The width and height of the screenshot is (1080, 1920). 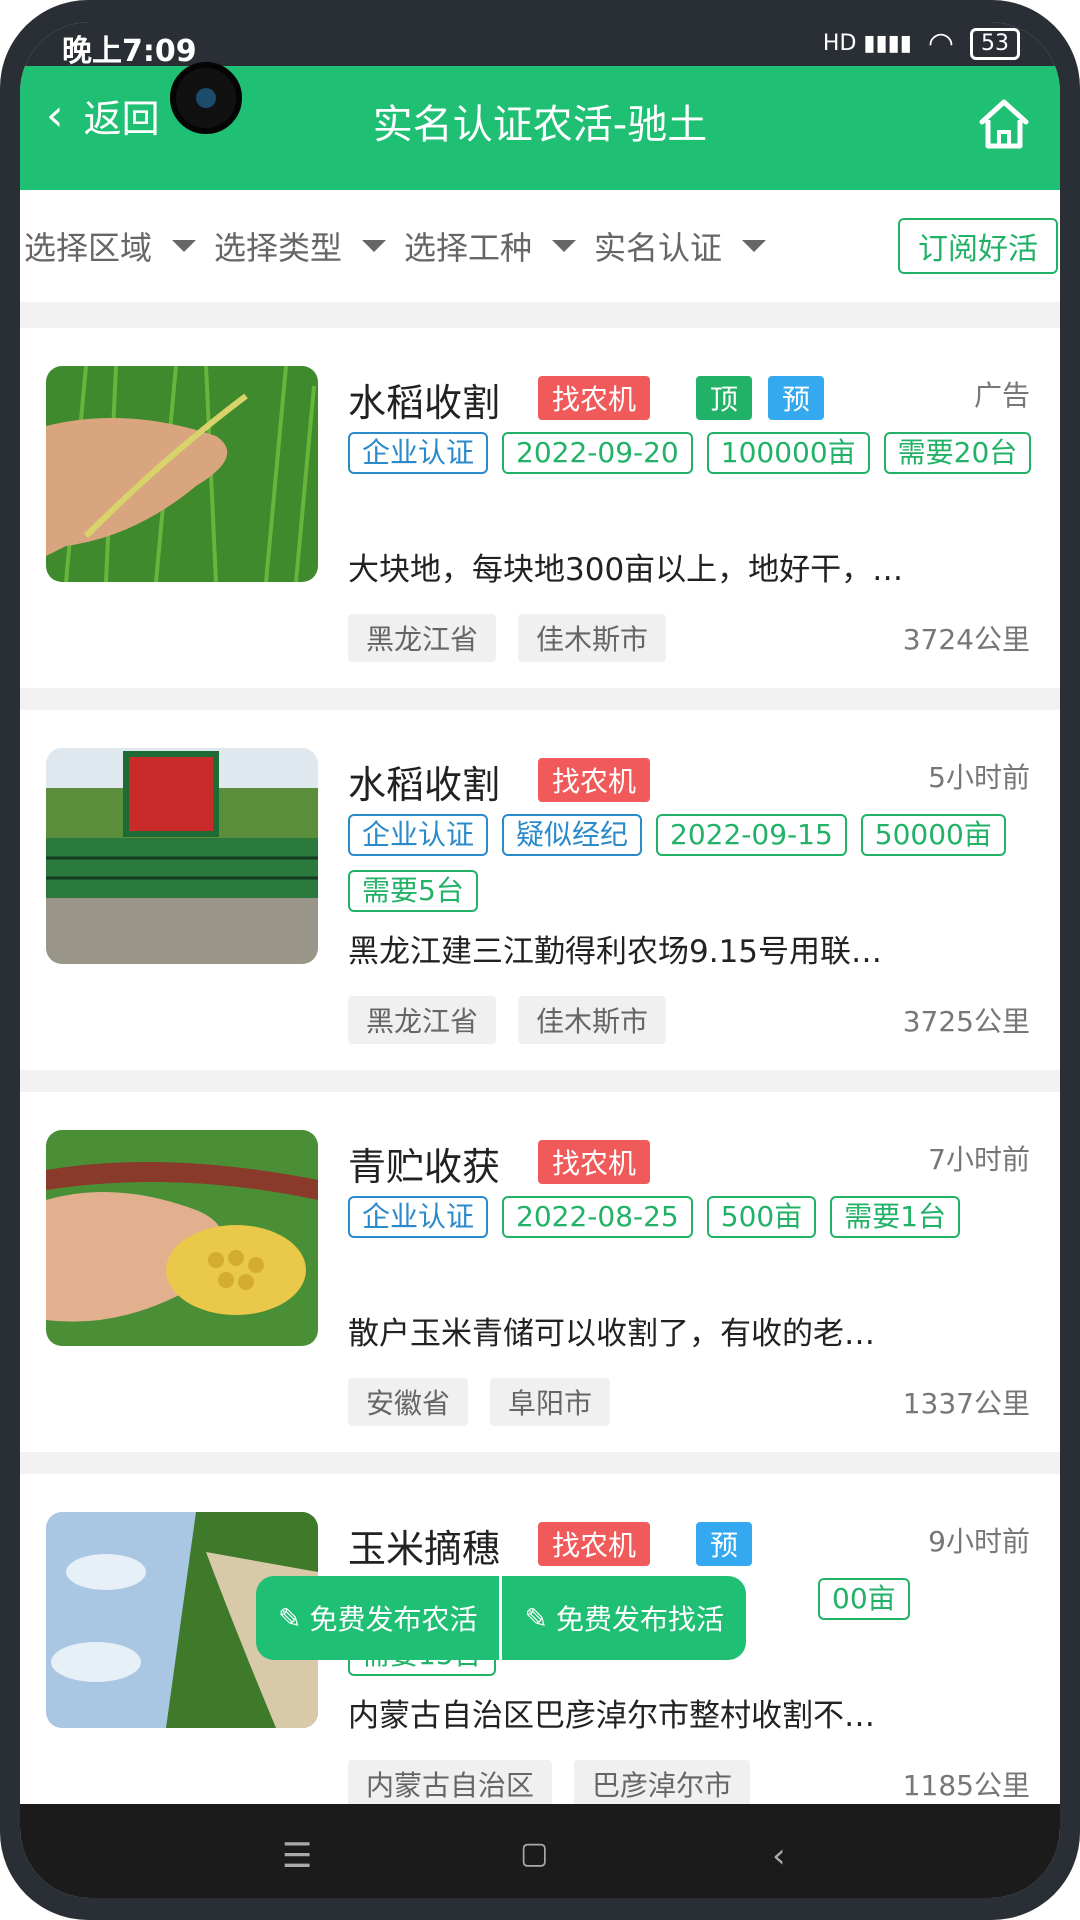 What do you see at coordinates (468, 248) in the screenshot?
I see `filter-label: 选择工种` at bounding box center [468, 248].